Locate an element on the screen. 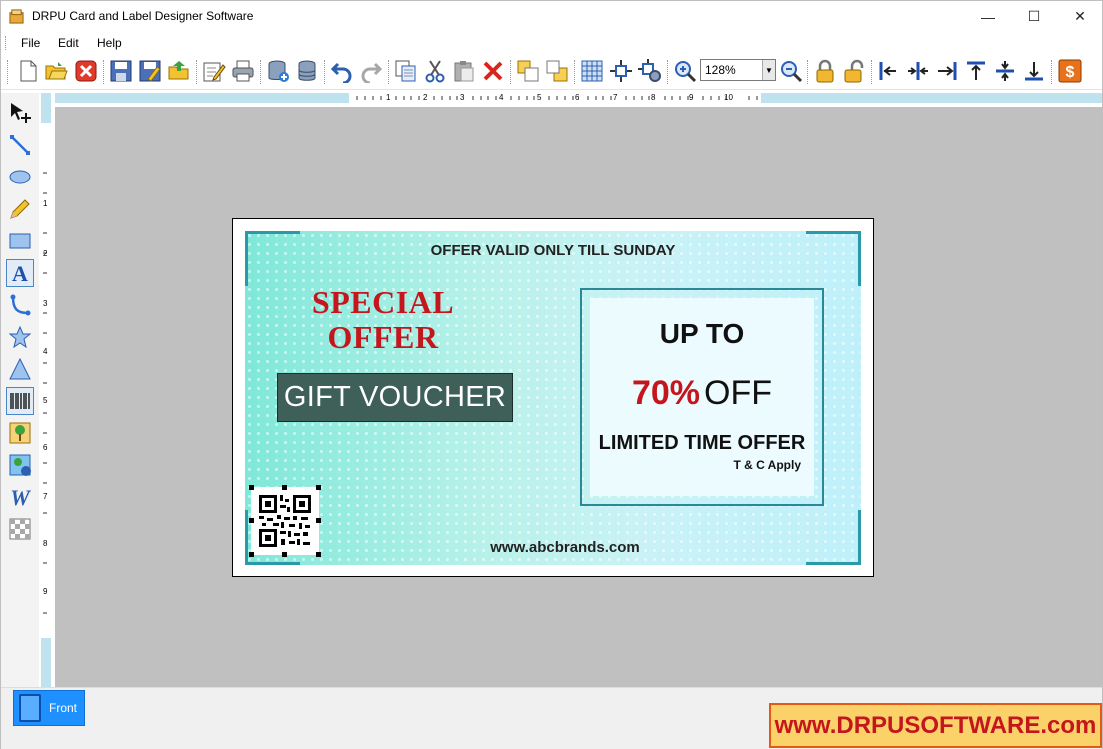 The width and height of the screenshot is (1103, 749). edit-properties-button is located at coordinates (214, 71).